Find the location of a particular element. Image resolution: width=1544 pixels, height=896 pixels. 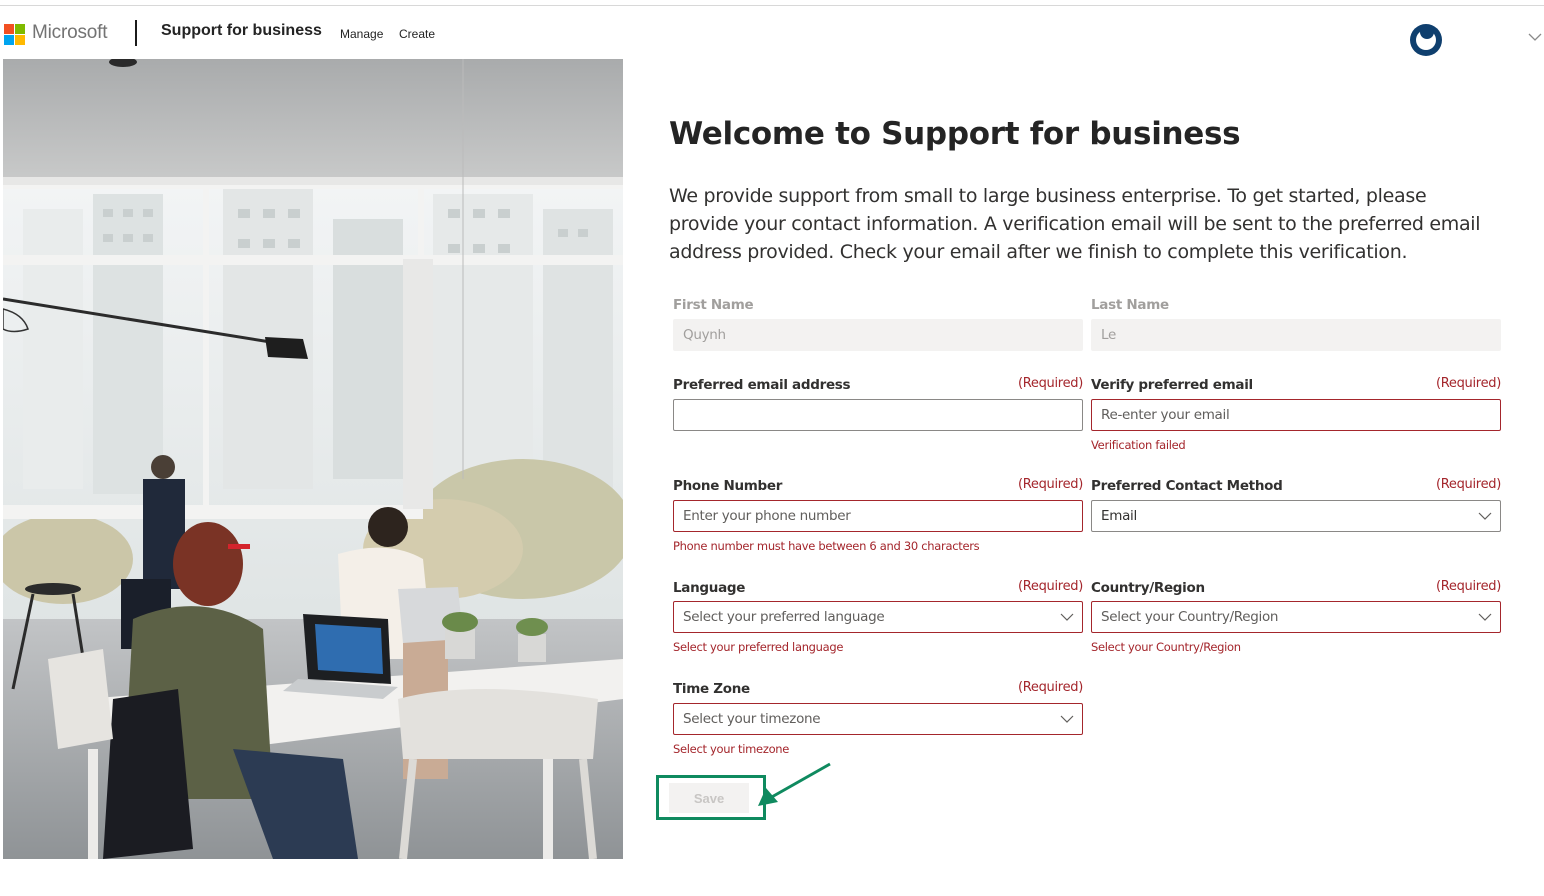

verify-email-error: Verification failed is located at coordinates (1138, 445).